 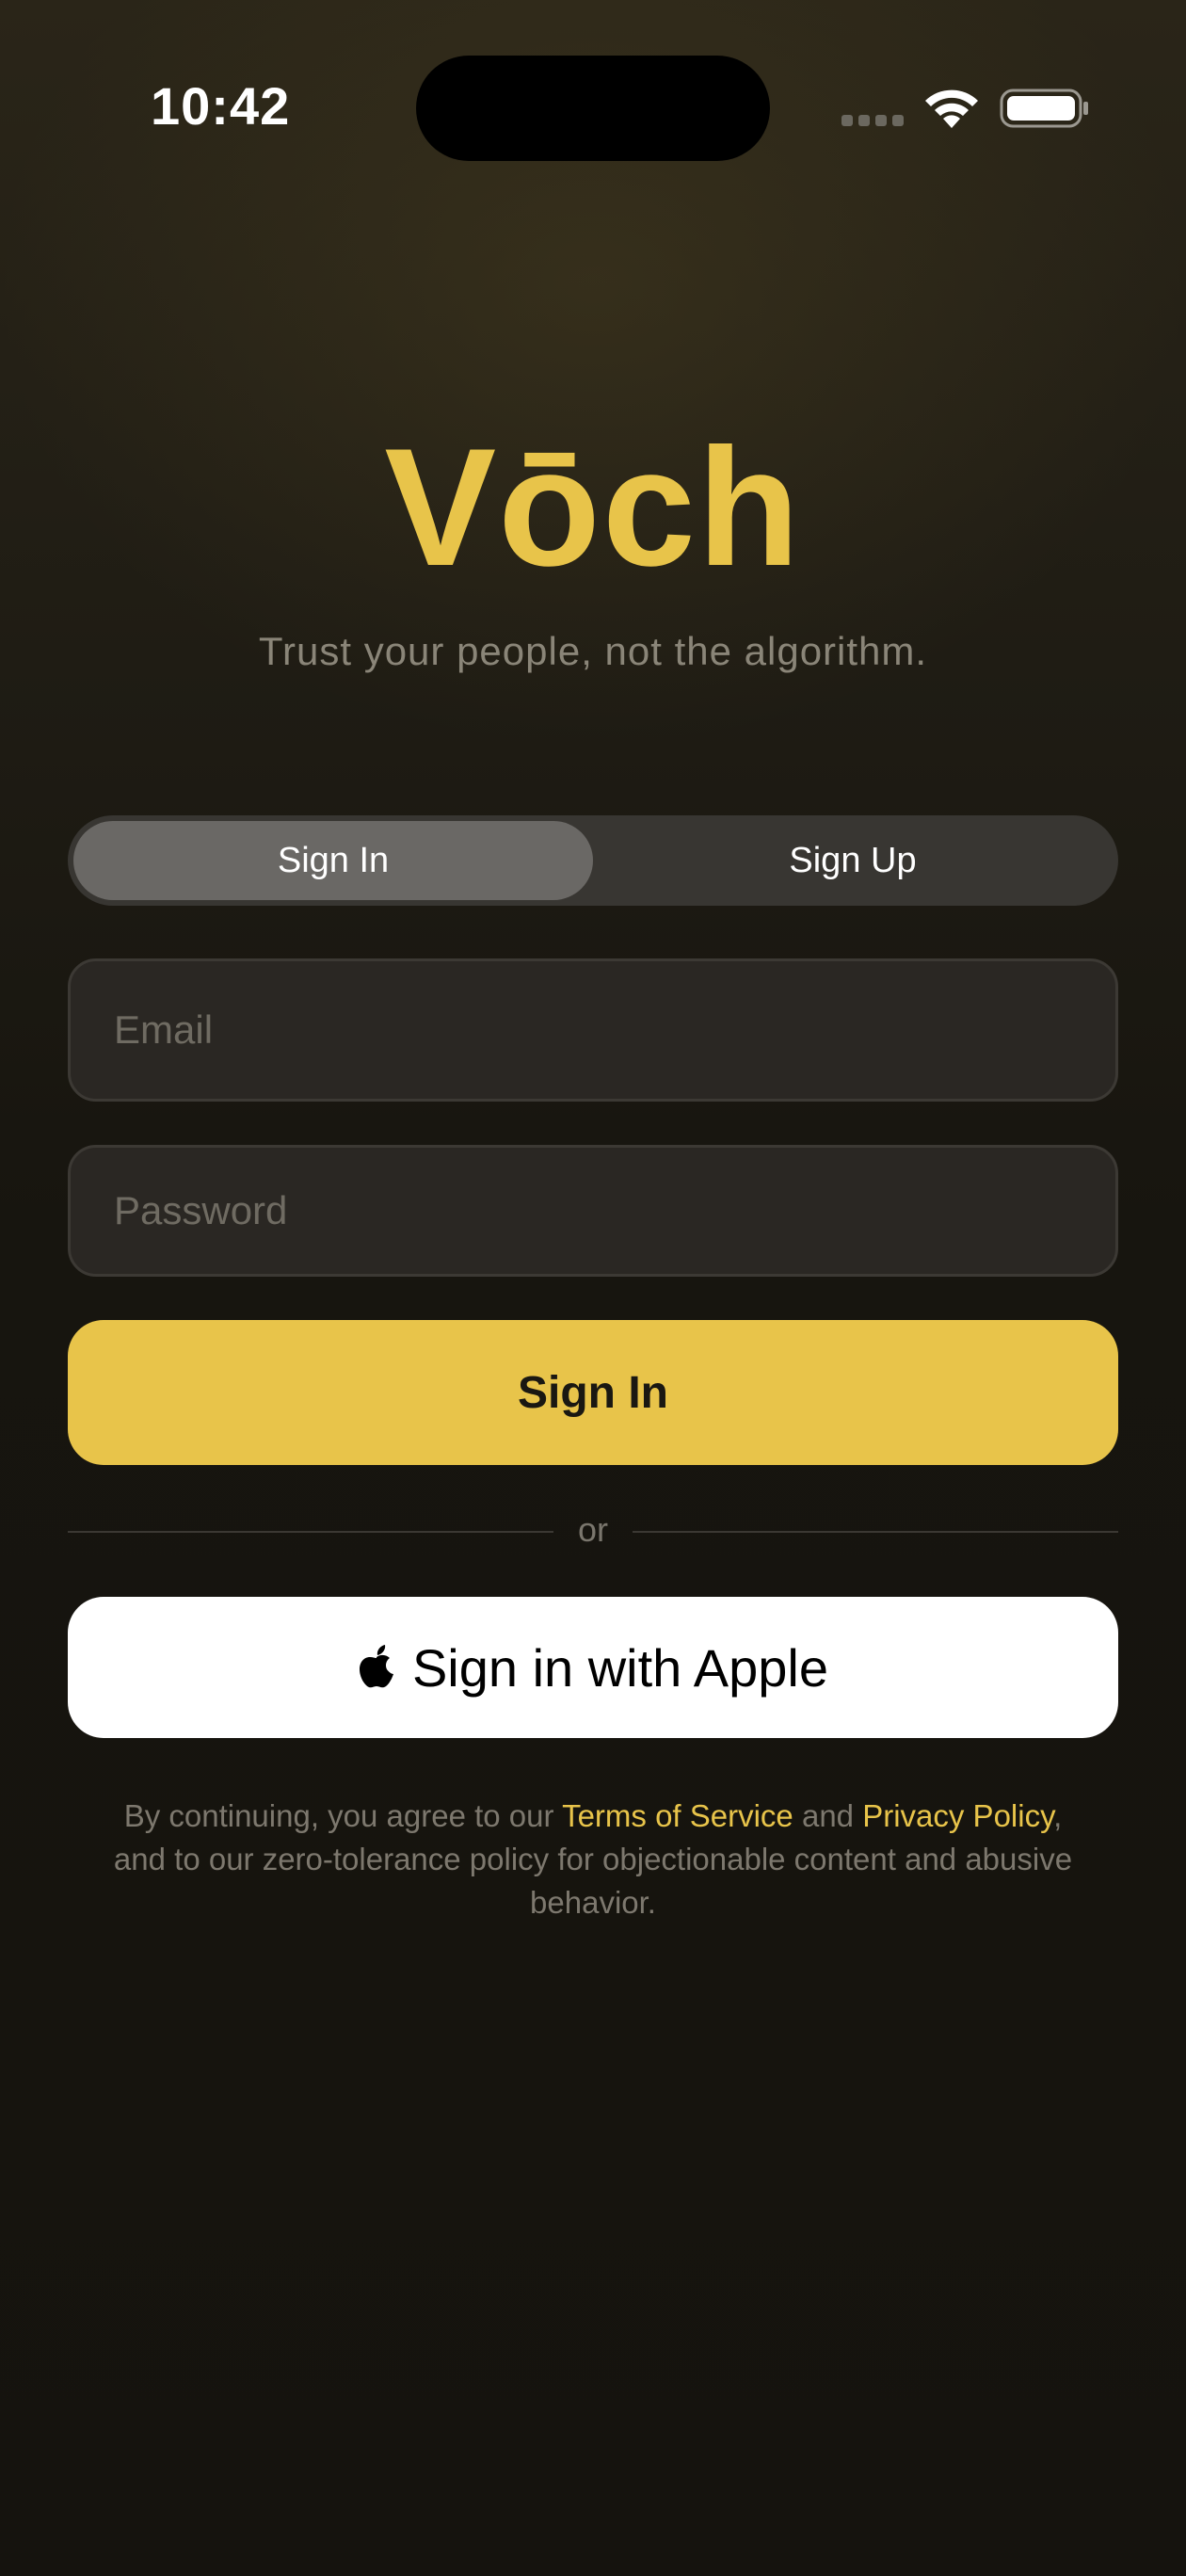 What do you see at coordinates (593, 1392) in the screenshot?
I see `sign-in-button: Sign In` at bounding box center [593, 1392].